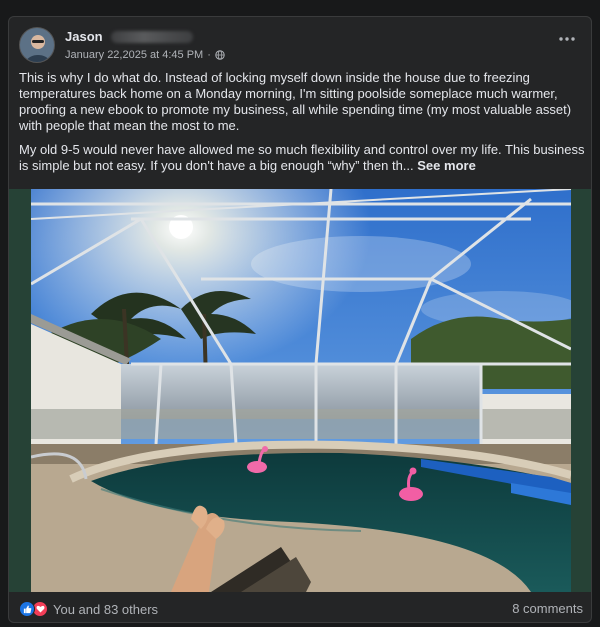 The height and width of the screenshot is (627, 600). I want to click on post-meta: January 22,2025 at 4:45 PM ·, so click(145, 55).